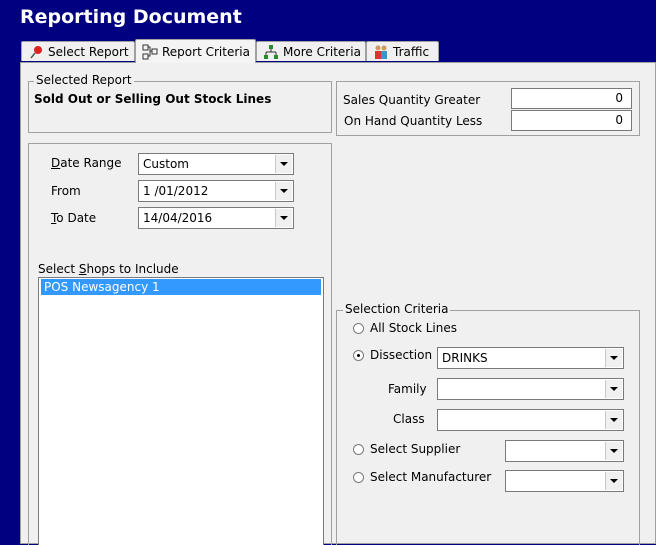  Describe the element at coordinates (564, 481) in the screenshot. I see `manufacturer-select` at that location.